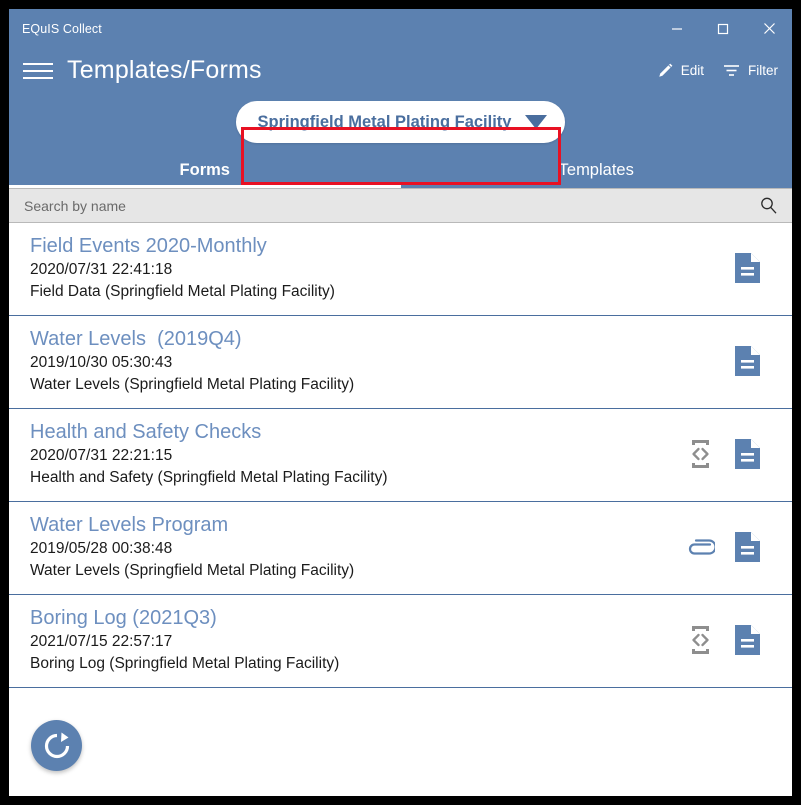 The width and height of the screenshot is (801, 805). I want to click on list-item-date: 2019/10/30 05:30:43, so click(101, 362).